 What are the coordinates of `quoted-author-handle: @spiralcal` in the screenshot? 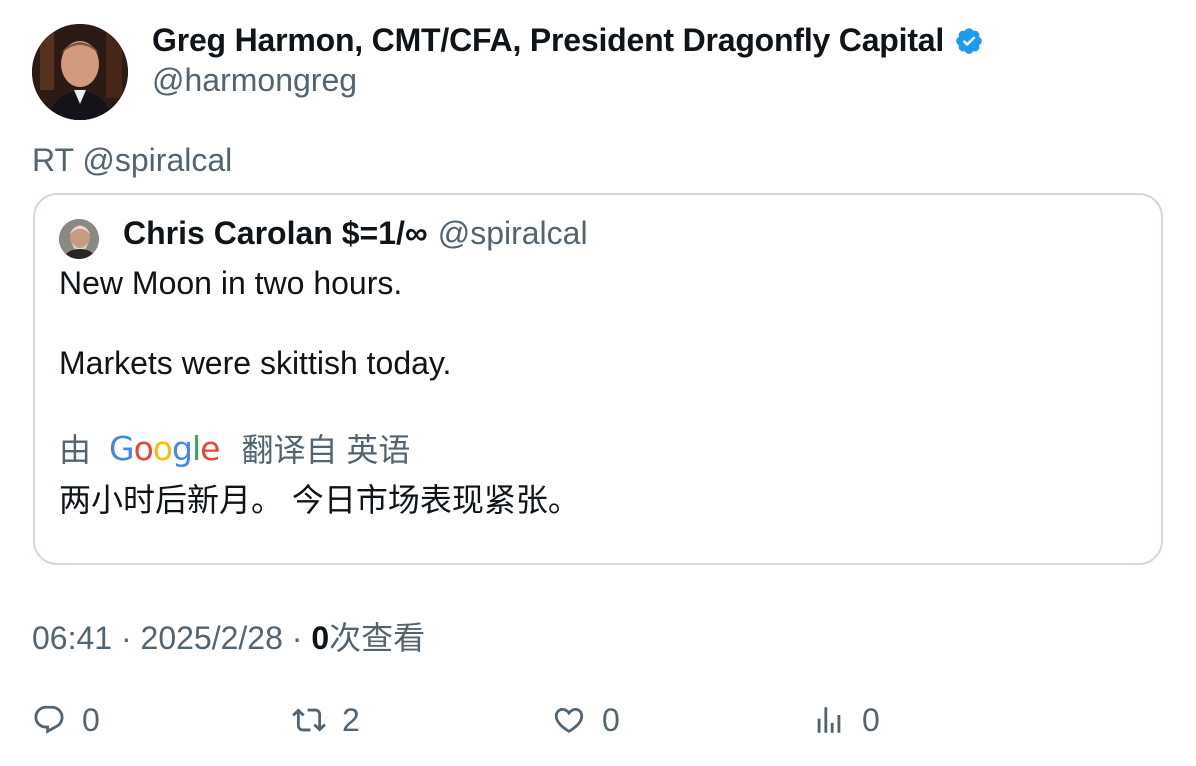 It's located at (513, 233).